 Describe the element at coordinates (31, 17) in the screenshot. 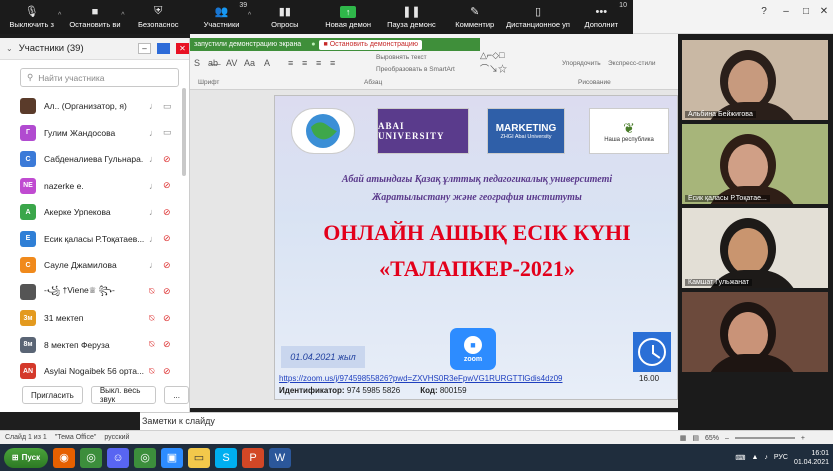

I see `mute-button: 🎙 Выключить з ^` at that location.